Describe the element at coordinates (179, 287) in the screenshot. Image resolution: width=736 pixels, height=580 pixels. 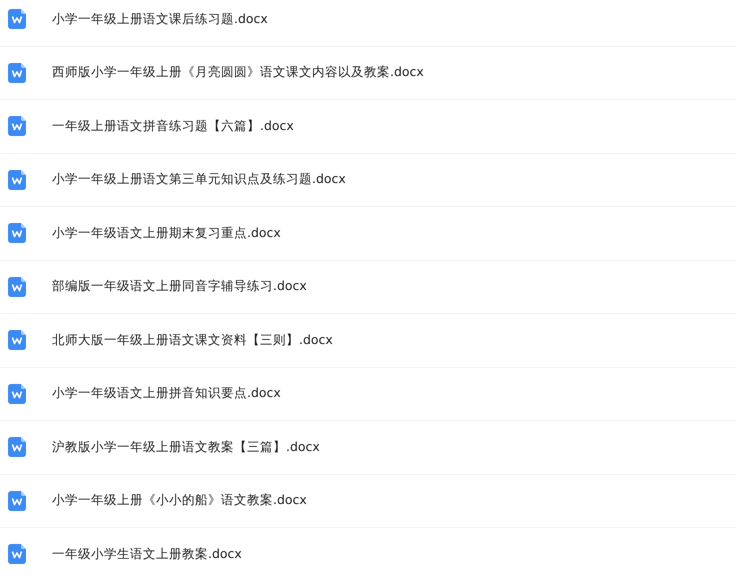
I see `file-name-link: 部编版一年级语文上册同音字辅导练习.docx` at that location.